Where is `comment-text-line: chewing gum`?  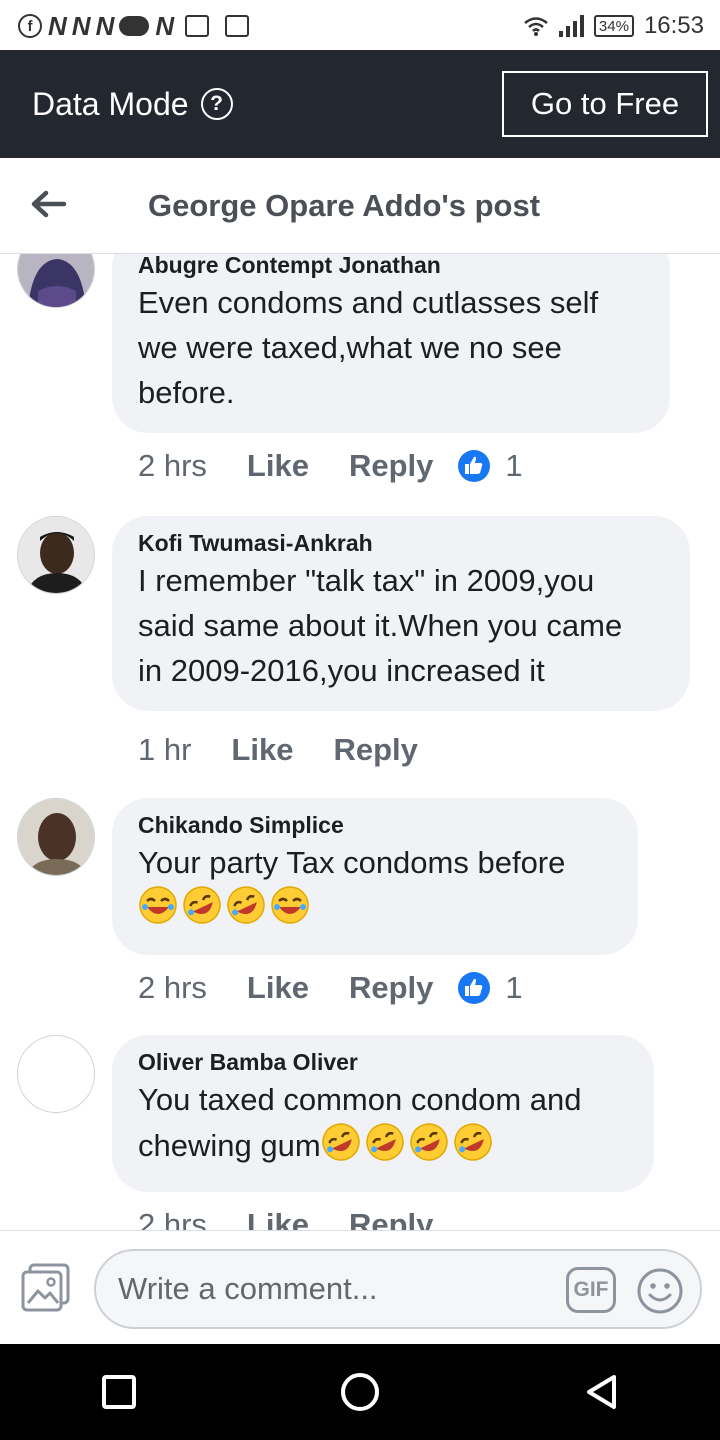
comment-text-line: chewing gum is located at coordinates (383, 1148).